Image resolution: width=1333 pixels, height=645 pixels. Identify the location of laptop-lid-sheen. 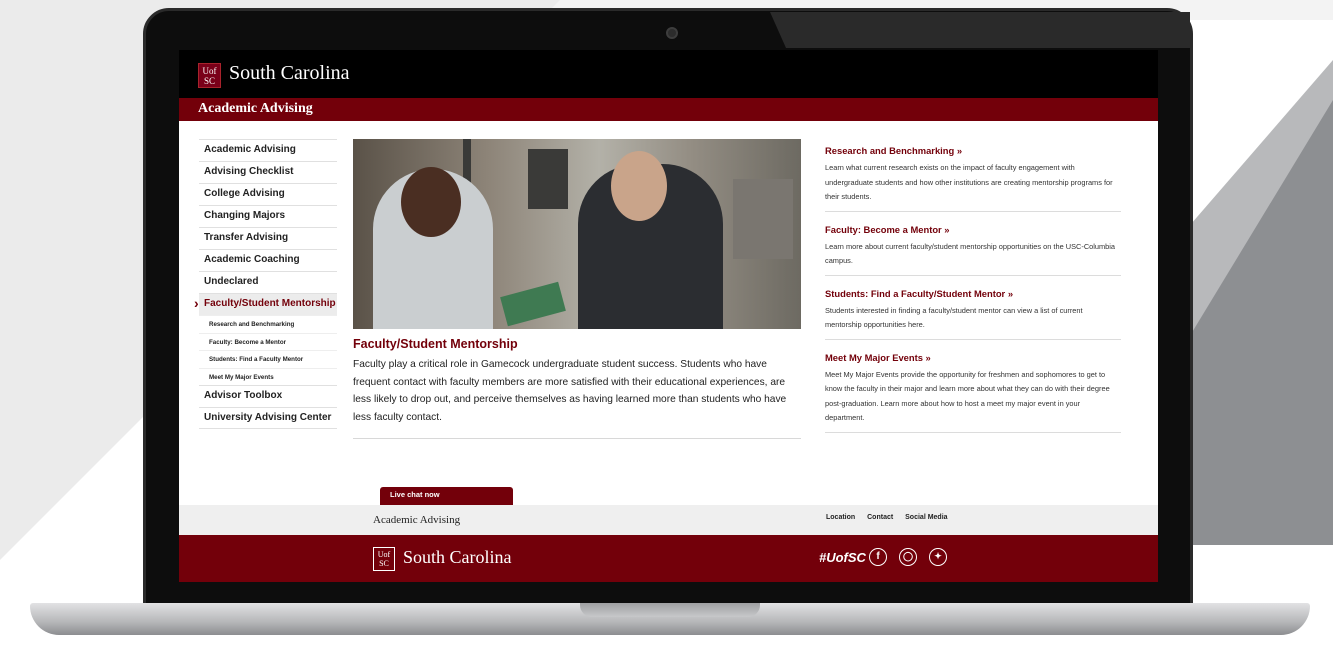
(980, 30).